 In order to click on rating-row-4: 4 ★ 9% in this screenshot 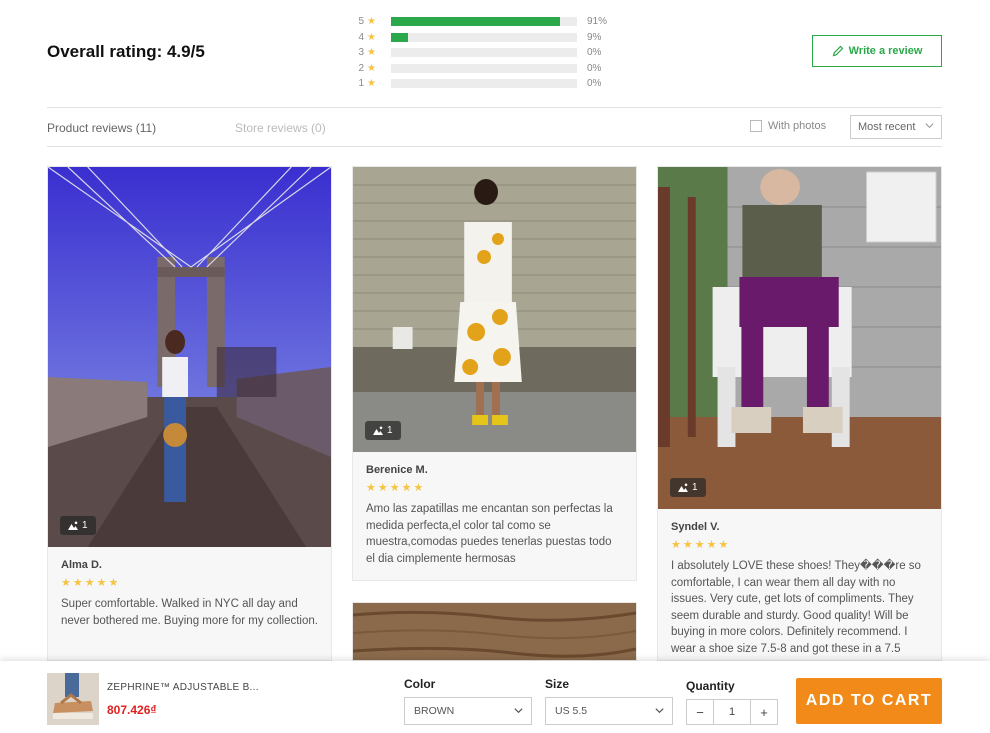, I will do `click(486, 38)`.